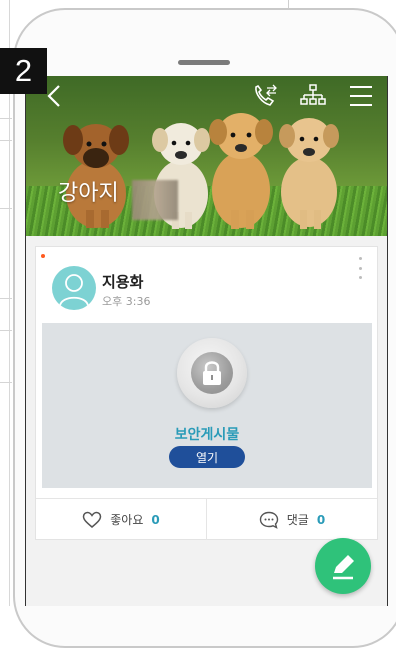 This screenshot has width=396, height=648. I want to click on like-count: 0, so click(155, 519).